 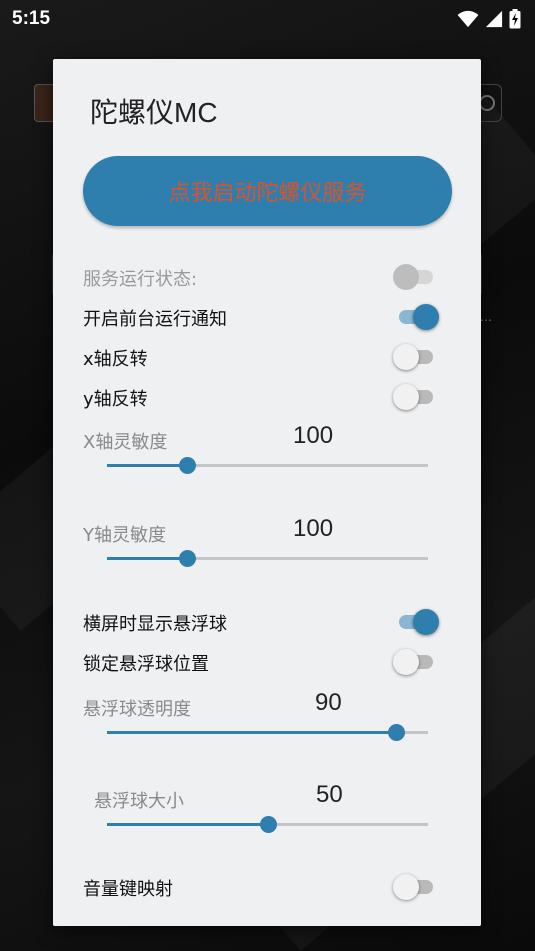 I want to click on float-ball-size-label: 悬浮球大小, so click(x=139, y=801).